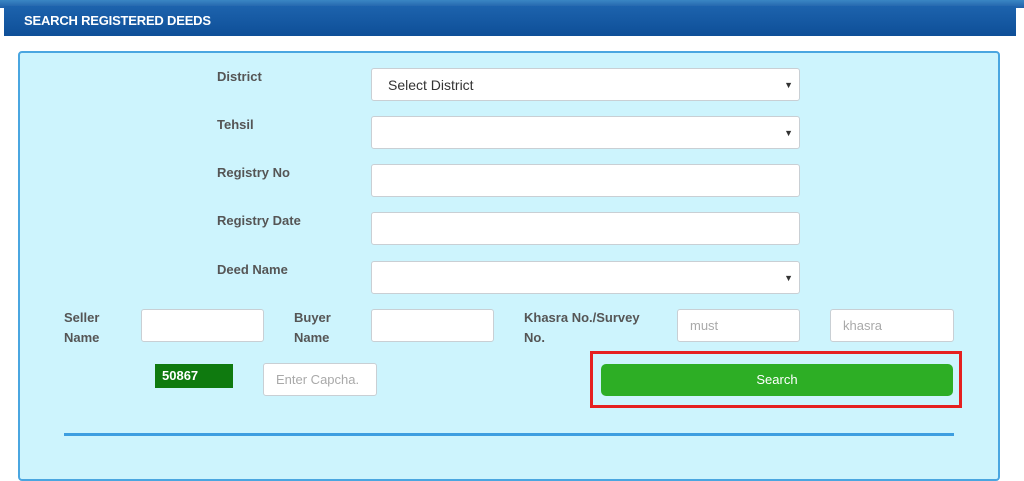 This screenshot has height=481, width=1024. What do you see at coordinates (582, 317) in the screenshot?
I see `khasra-label-line1: Khasra No./Survey` at bounding box center [582, 317].